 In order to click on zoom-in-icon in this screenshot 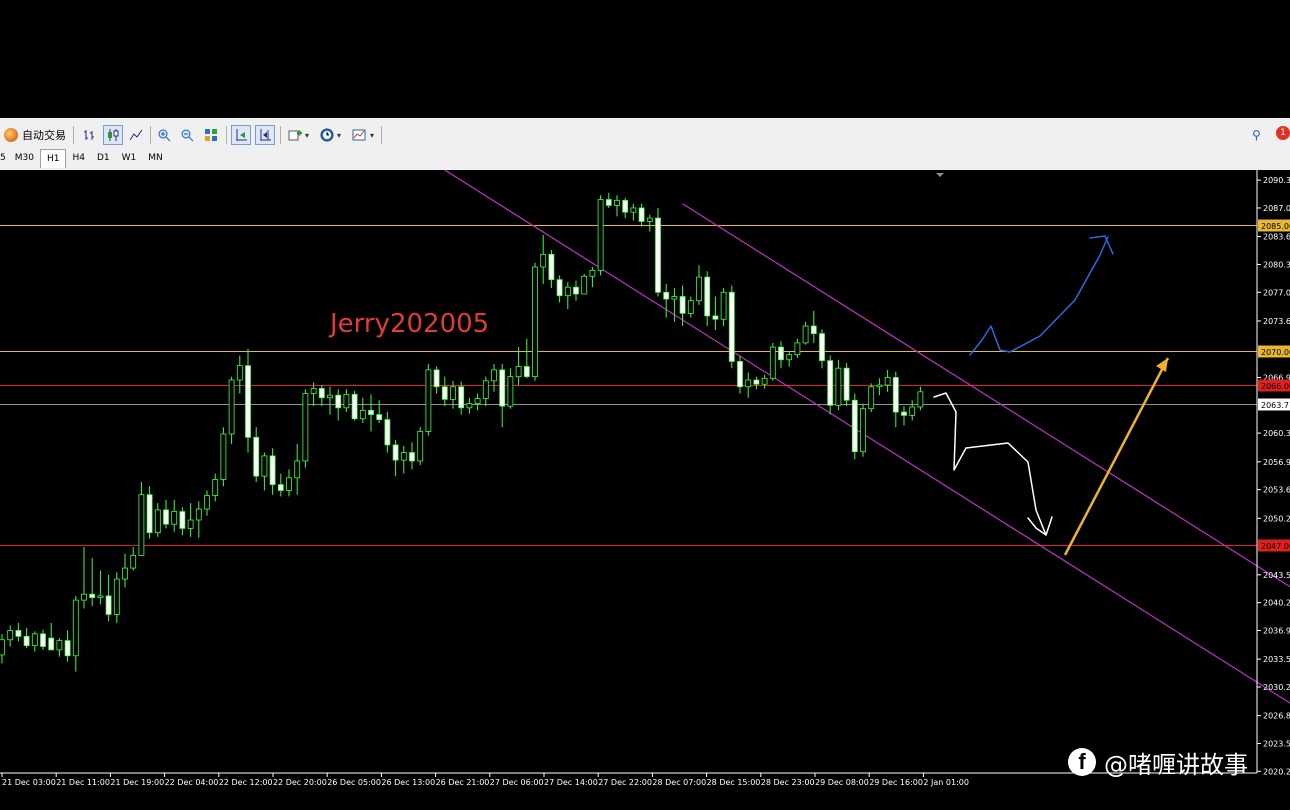, I will do `click(164, 135)`.